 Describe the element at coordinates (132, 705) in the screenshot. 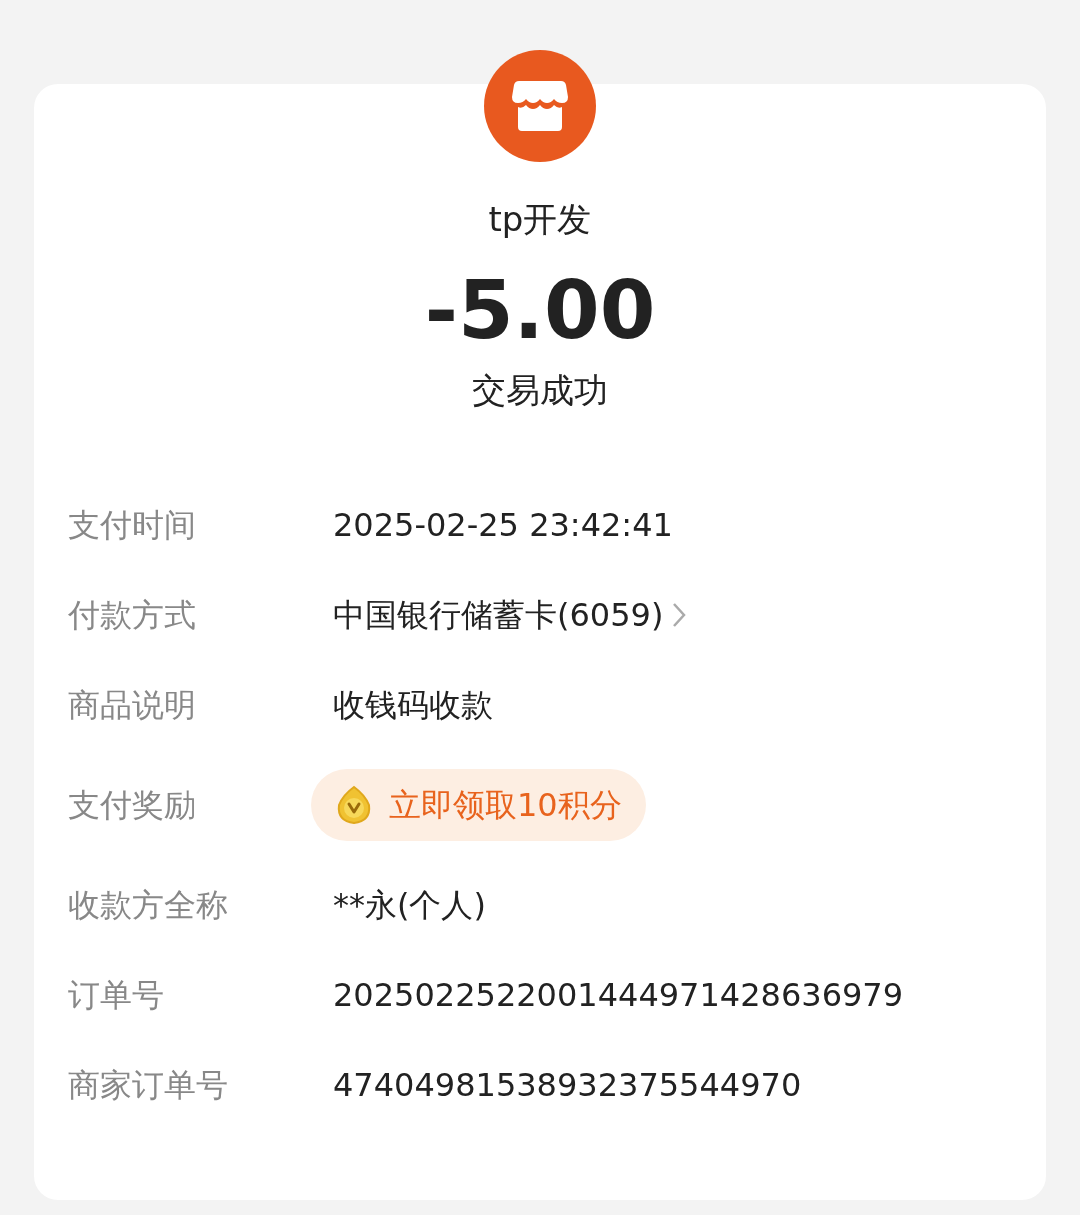

I see `detail-label: 商品说明` at that location.